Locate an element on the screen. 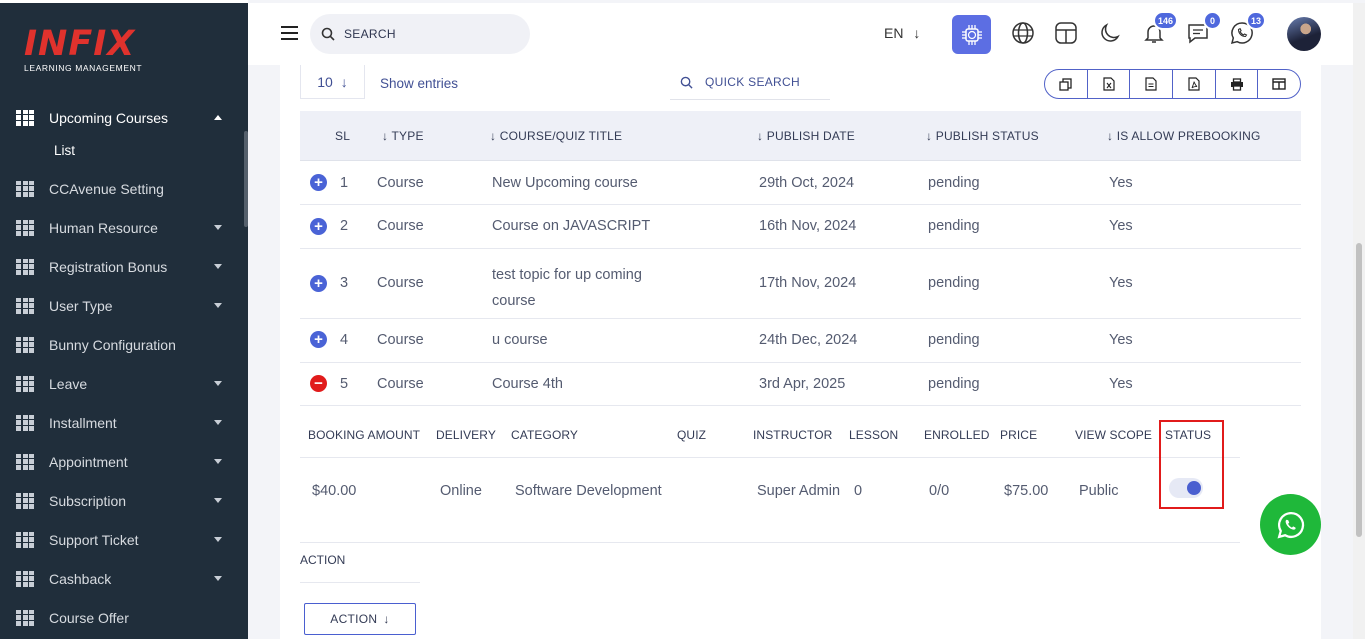  cell-date: 24th Dec, 2024 is located at coordinates (808, 340).